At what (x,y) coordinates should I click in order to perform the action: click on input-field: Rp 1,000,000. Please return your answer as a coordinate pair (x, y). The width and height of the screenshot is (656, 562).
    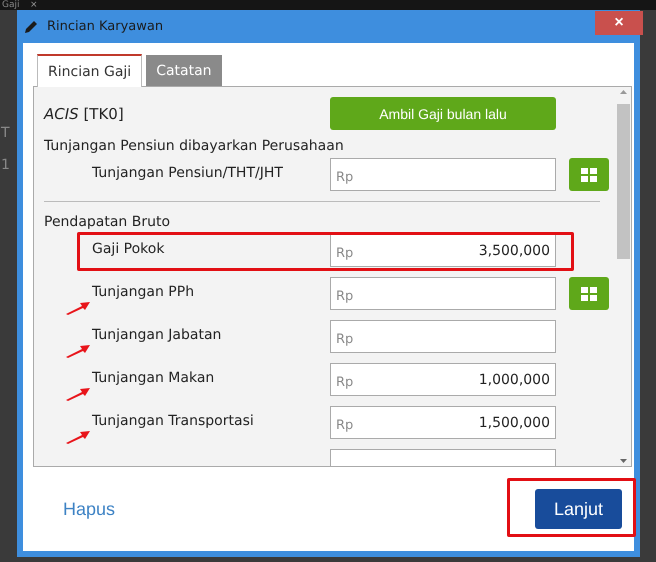
    Looking at the image, I should click on (443, 379).